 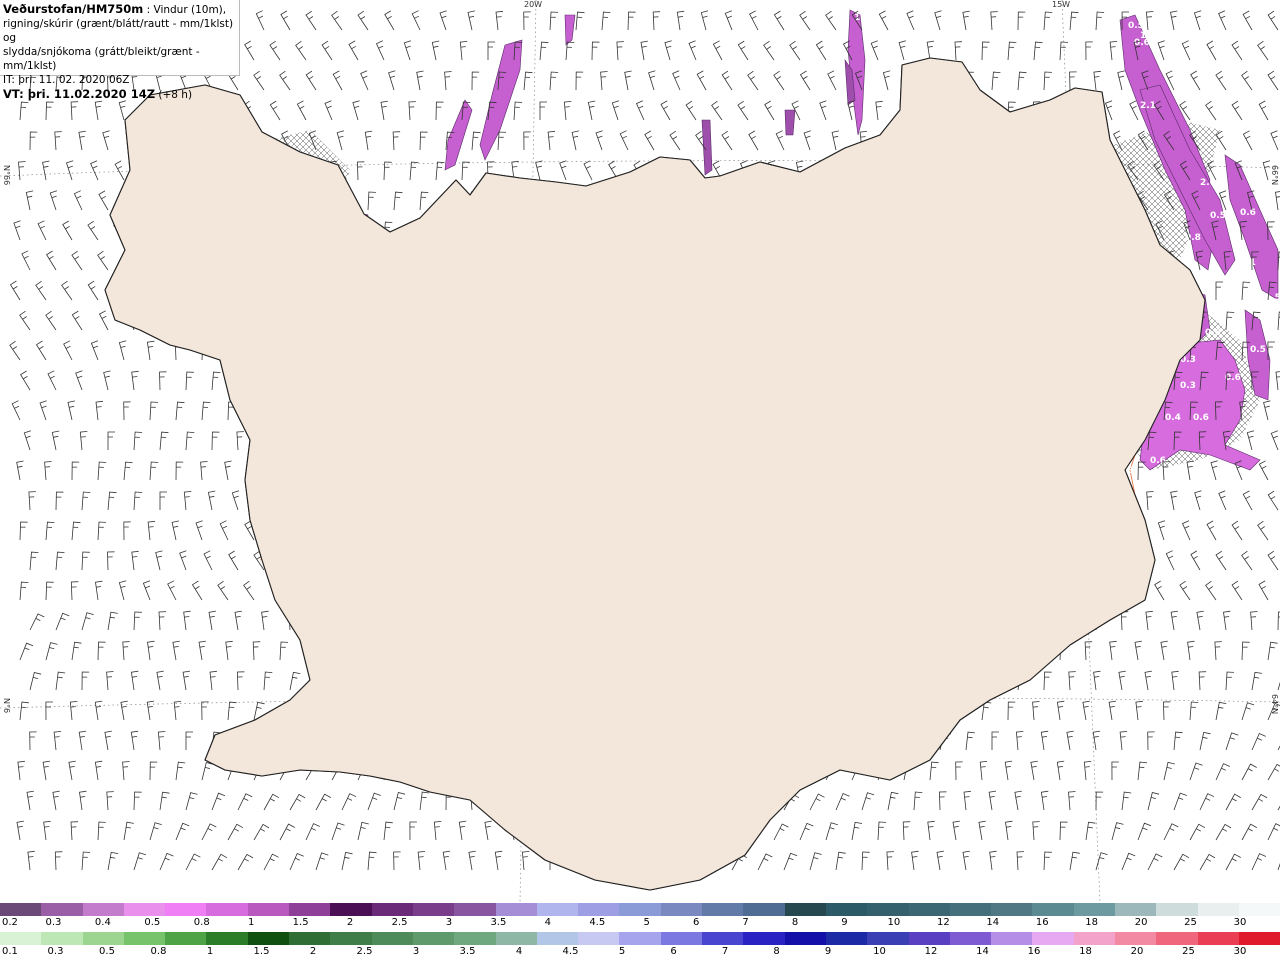 What do you see at coordinates (795, 922) in the screenshot?
I see `legend-snow-tick-label: 8` at bounding box center [795, 922].